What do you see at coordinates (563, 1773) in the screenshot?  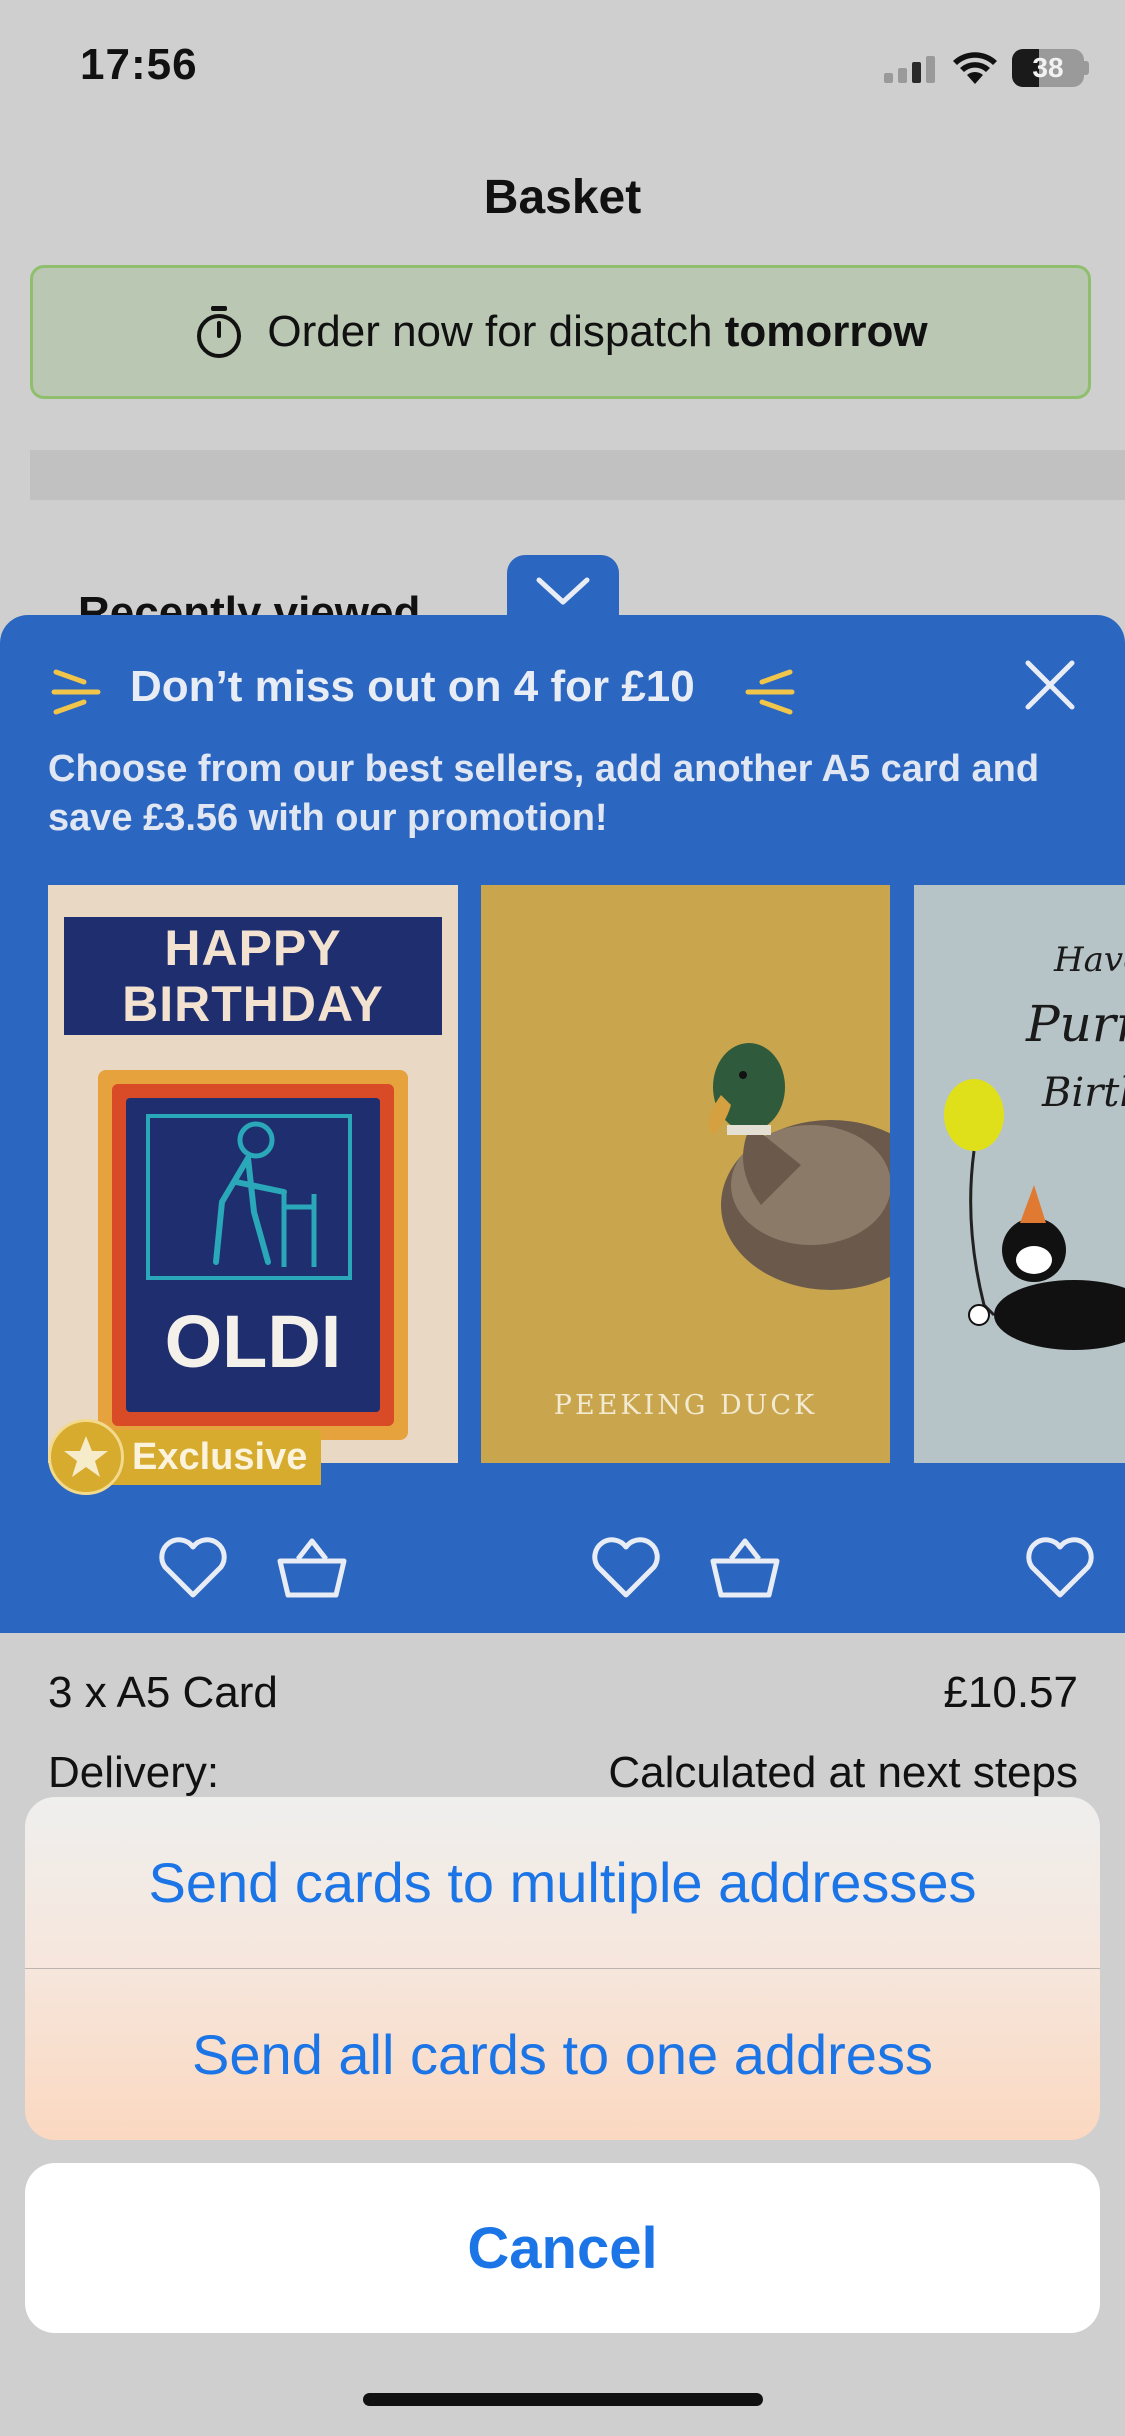 I see `totals-delivery-row: Delivery: Calculated at next steps` at bounding box center [563, 1773].